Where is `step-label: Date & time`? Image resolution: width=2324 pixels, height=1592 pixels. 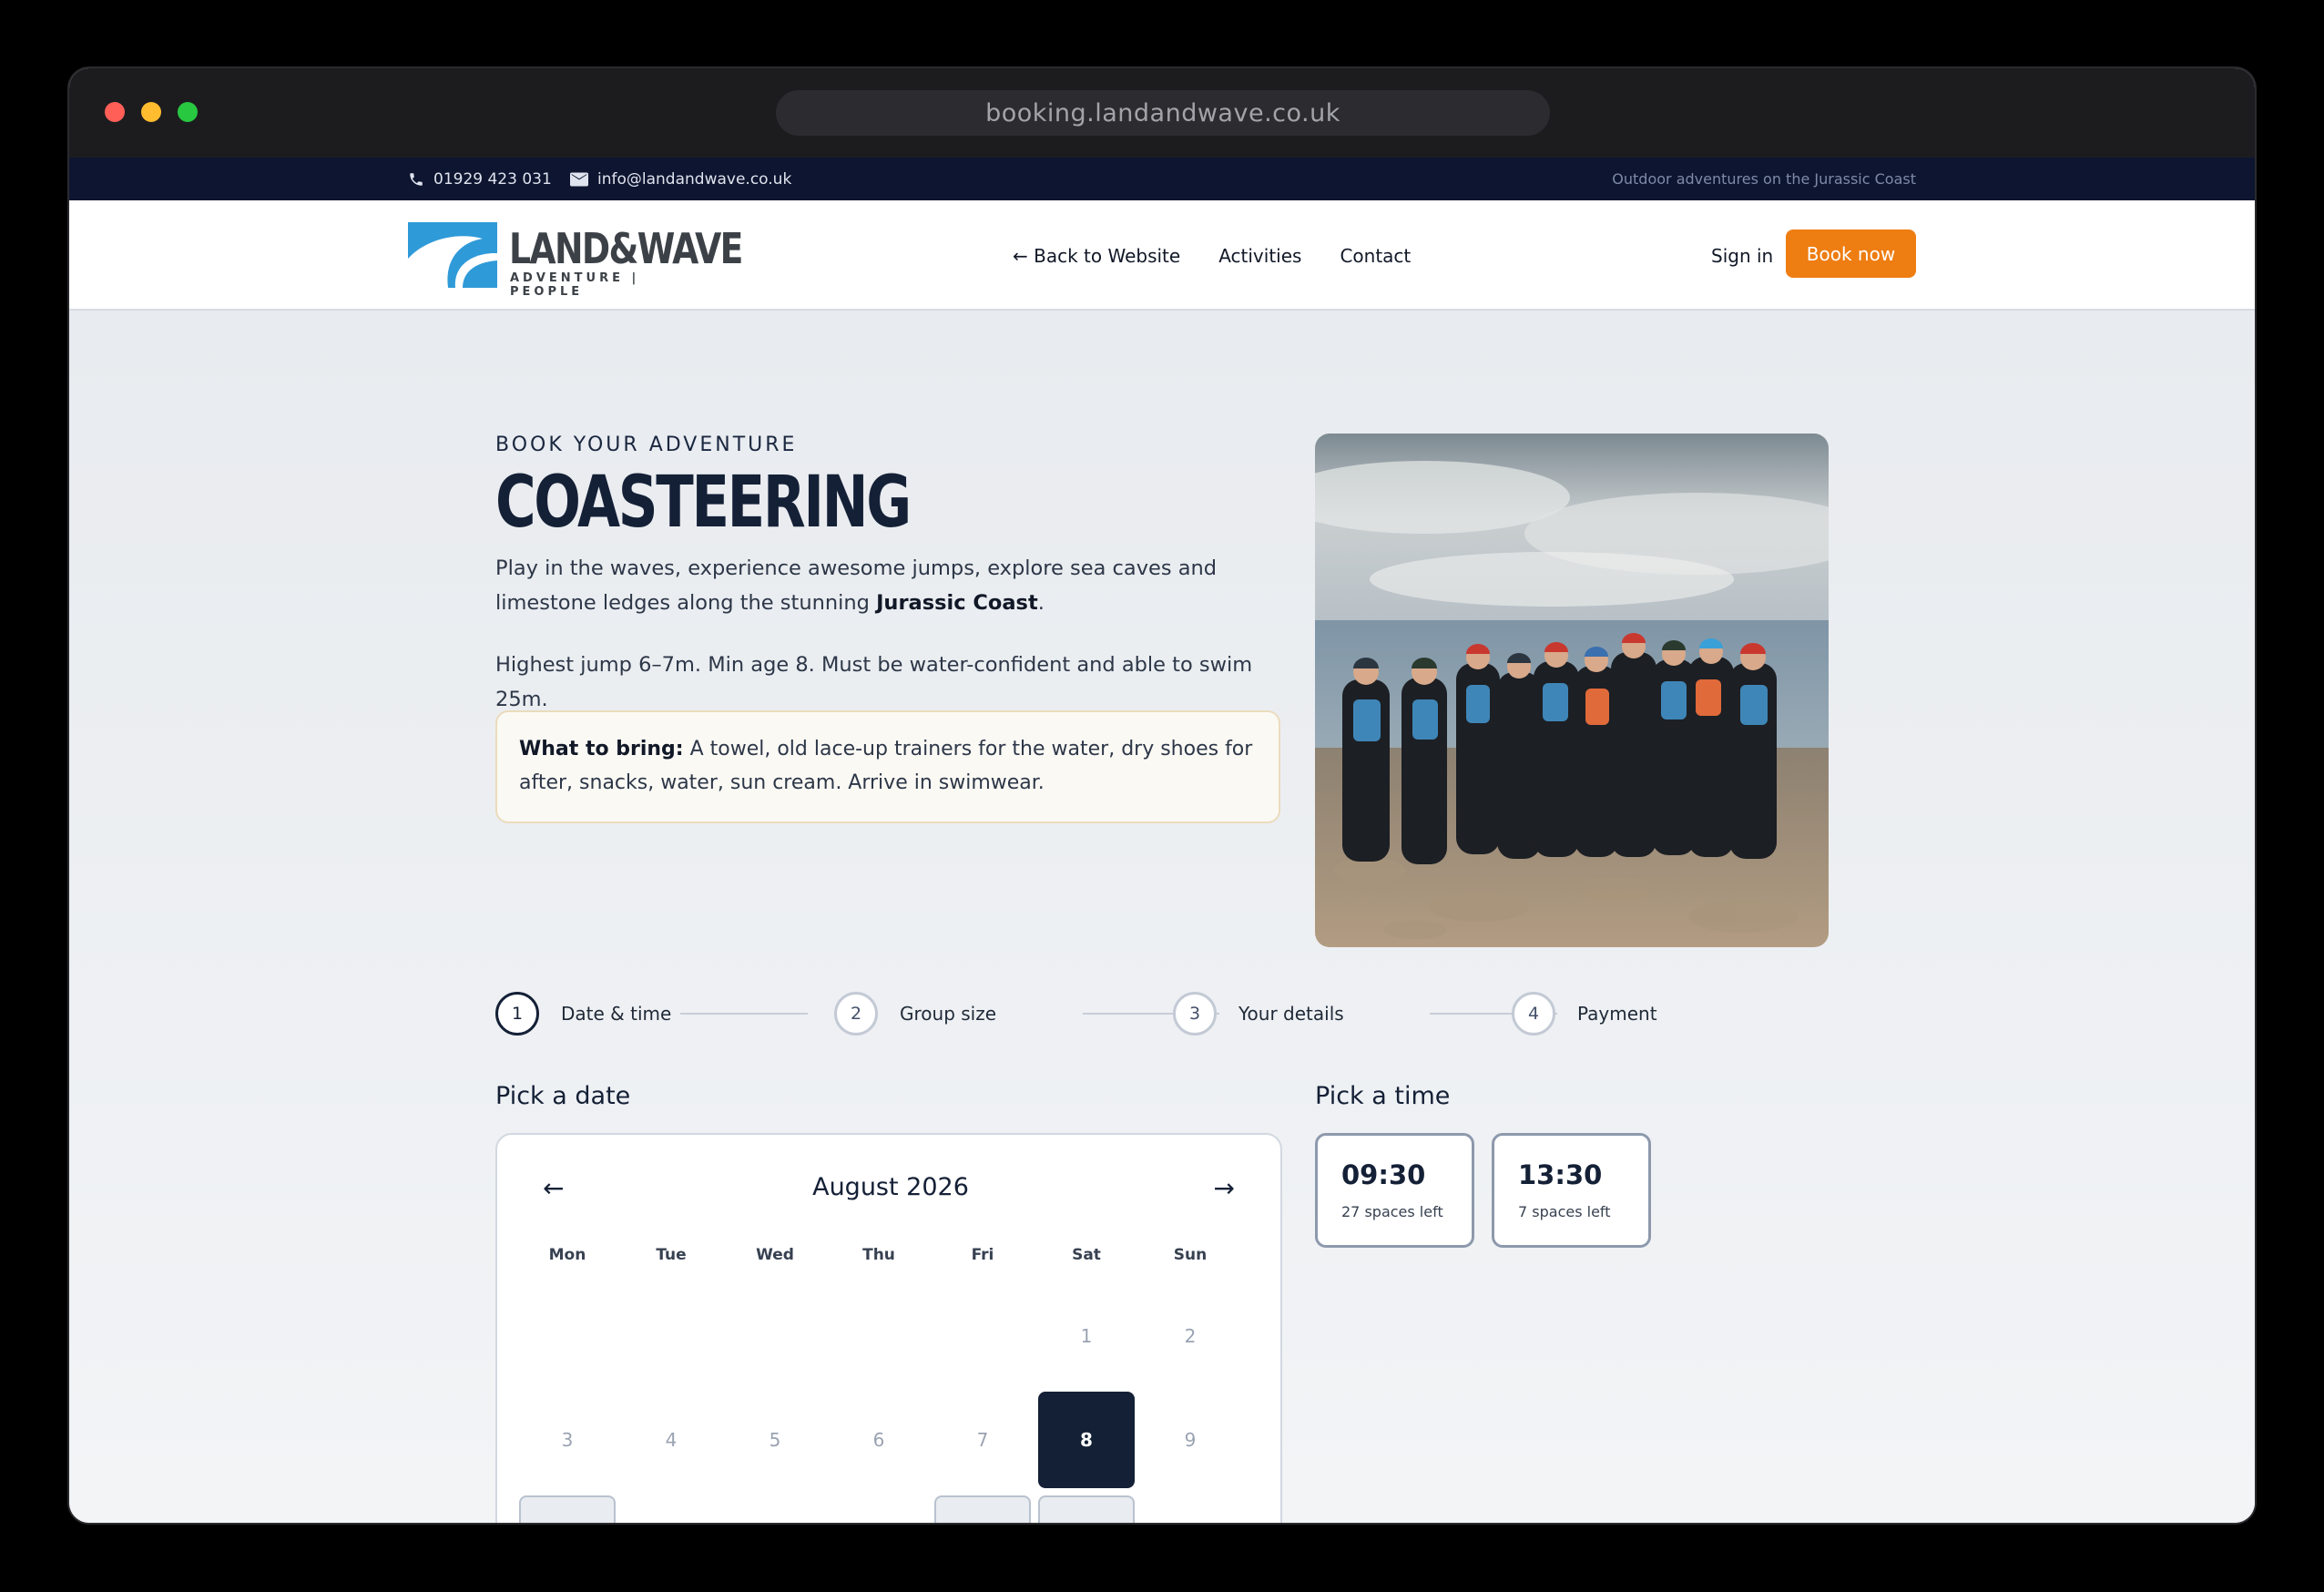 step-label: Date & time is located at coordinates (616, 1014).